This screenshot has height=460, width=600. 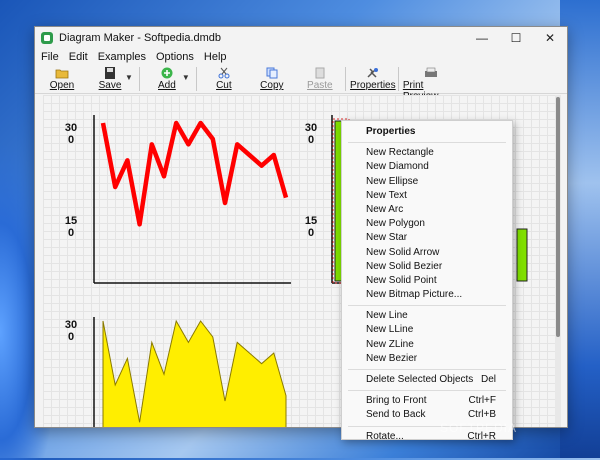 What do you see at coordinates (427, 182) in the screenshot?
I see `menu-item-new-ellipse: New Ellipse` at bounding box center [427, 182].